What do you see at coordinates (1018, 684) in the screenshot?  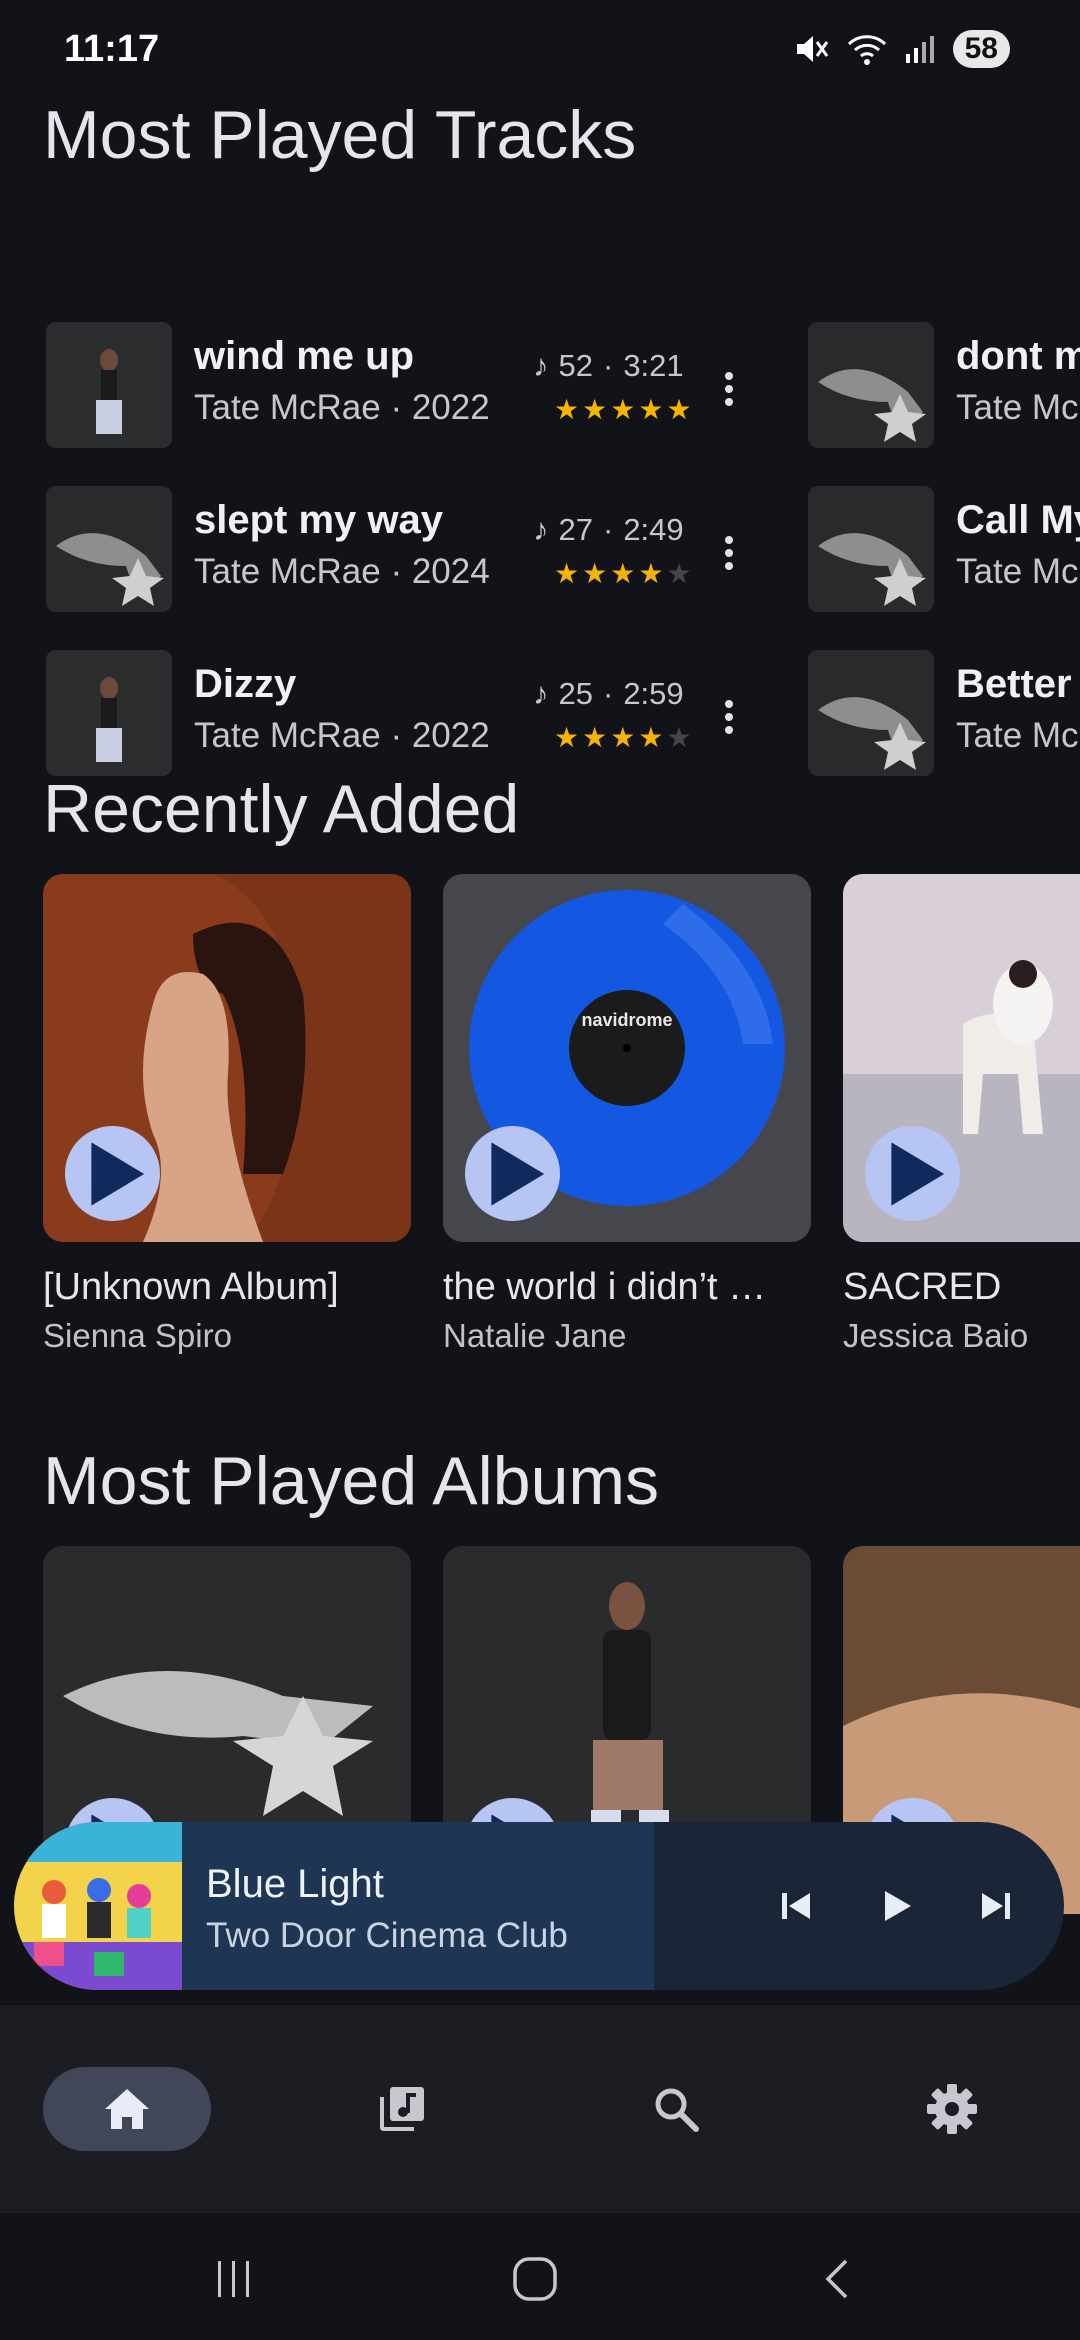 I see `track-title: Better T` at bounding box center [1018, 684].